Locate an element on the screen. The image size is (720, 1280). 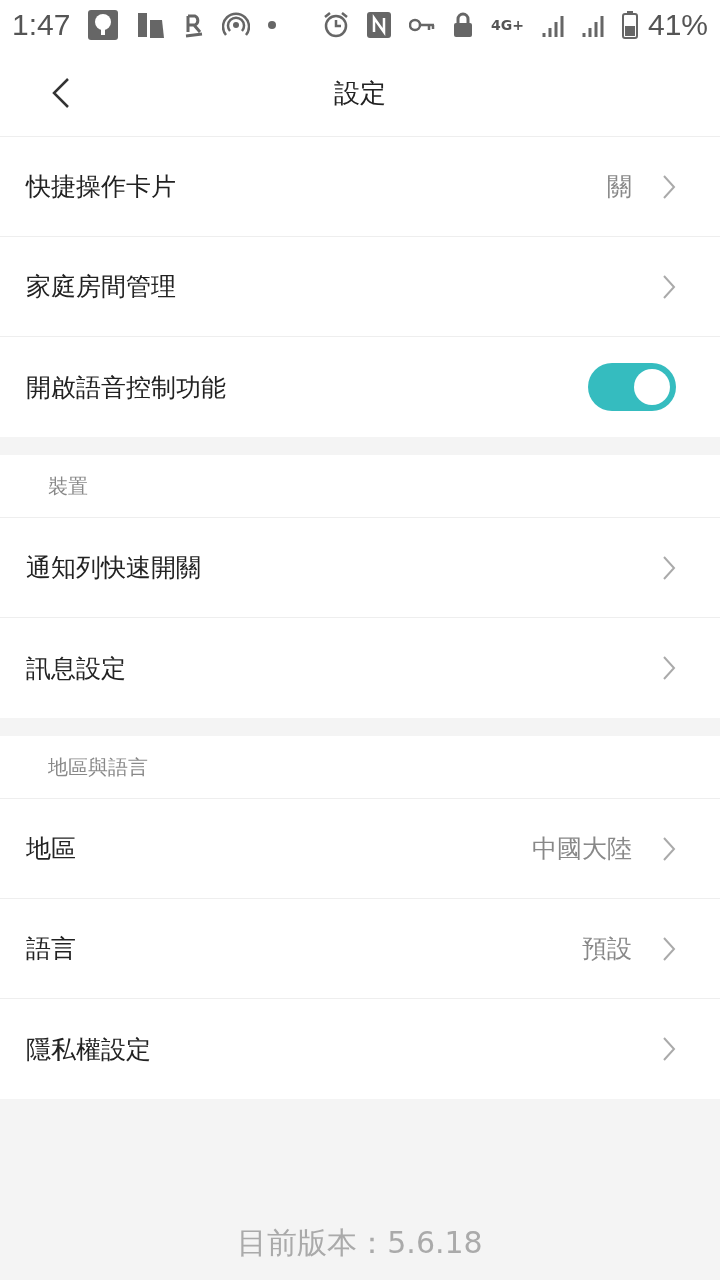
row-label: 開啟語音控制功能 is located at coordinates (126, 387).